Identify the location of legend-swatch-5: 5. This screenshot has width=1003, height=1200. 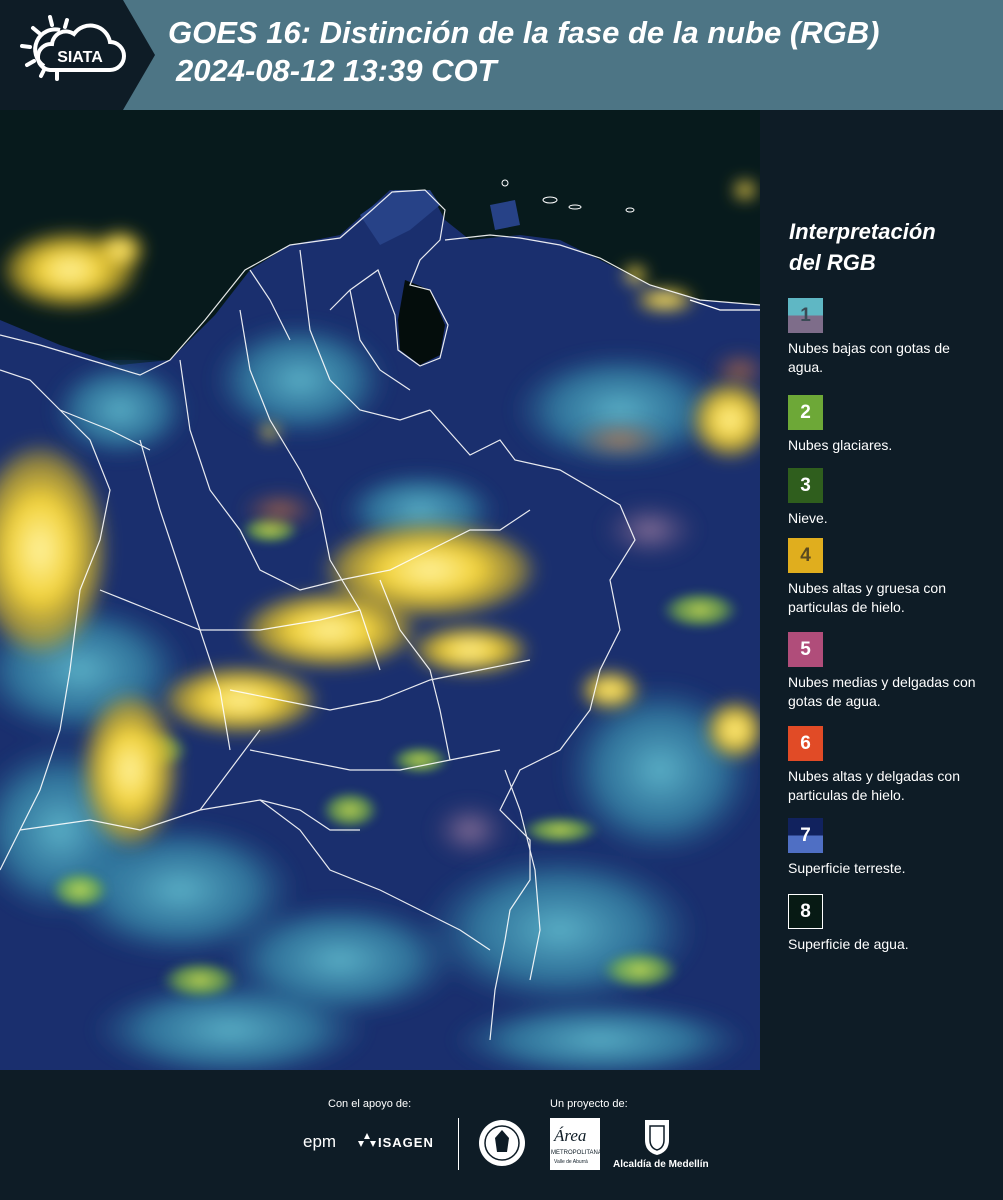
(805, 649).